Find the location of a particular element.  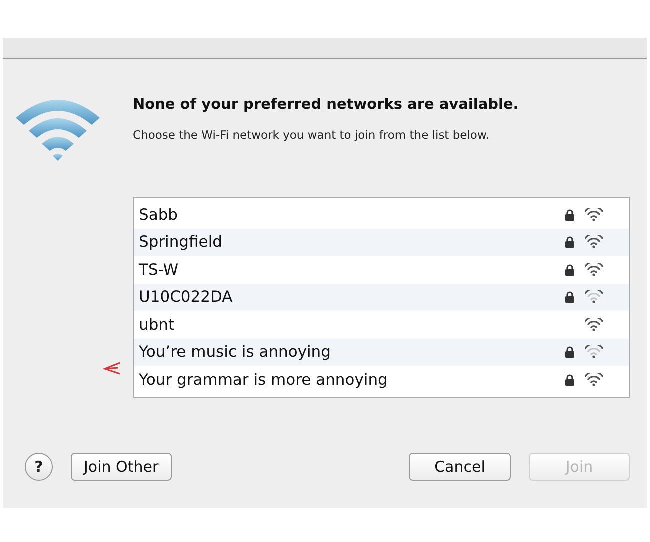

network-item: Sabb is located at coordinates (381, 214).